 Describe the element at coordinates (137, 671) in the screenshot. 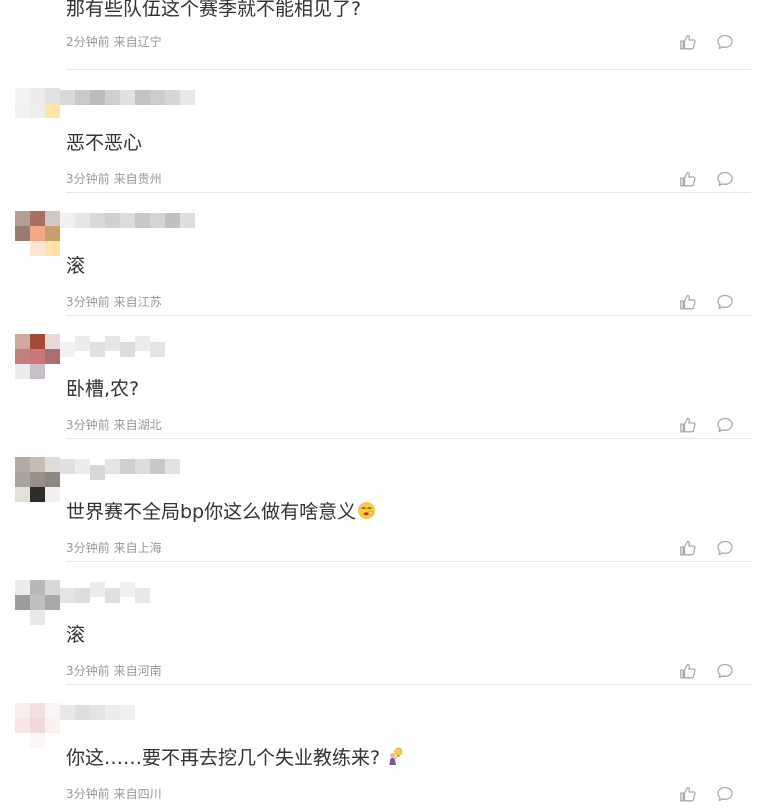

I see `comment-location: 来自河南` at that location.